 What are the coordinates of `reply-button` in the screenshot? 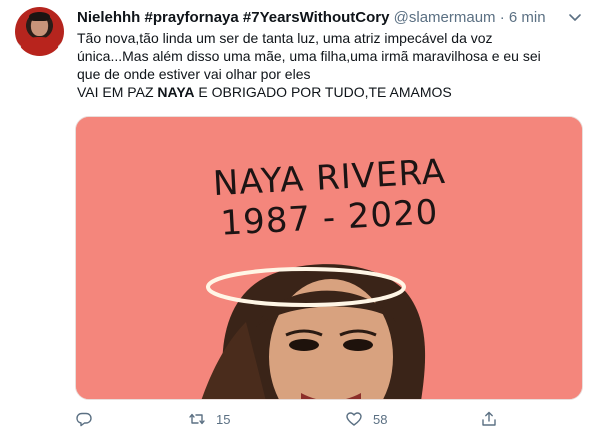 It's located at (84, 419).